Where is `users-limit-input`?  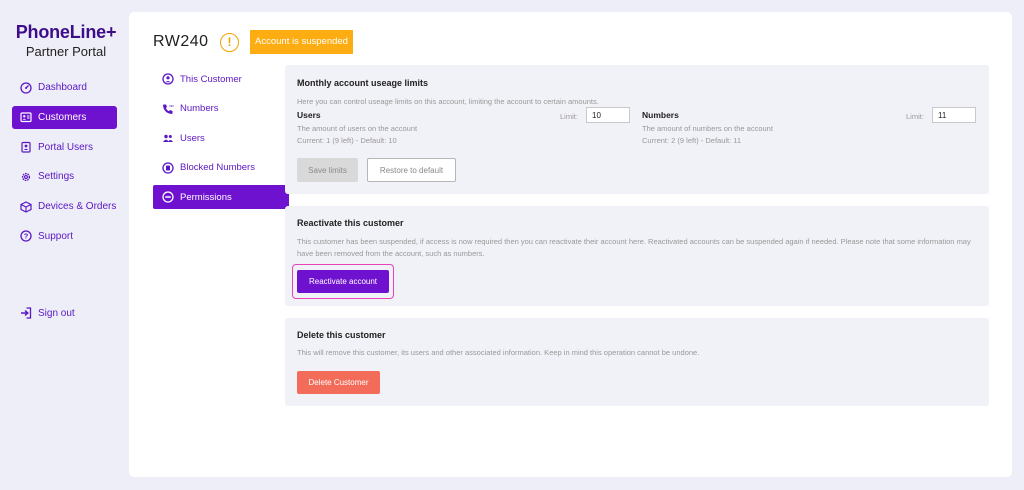 users-limit-input is located at coordinates (608, 115).